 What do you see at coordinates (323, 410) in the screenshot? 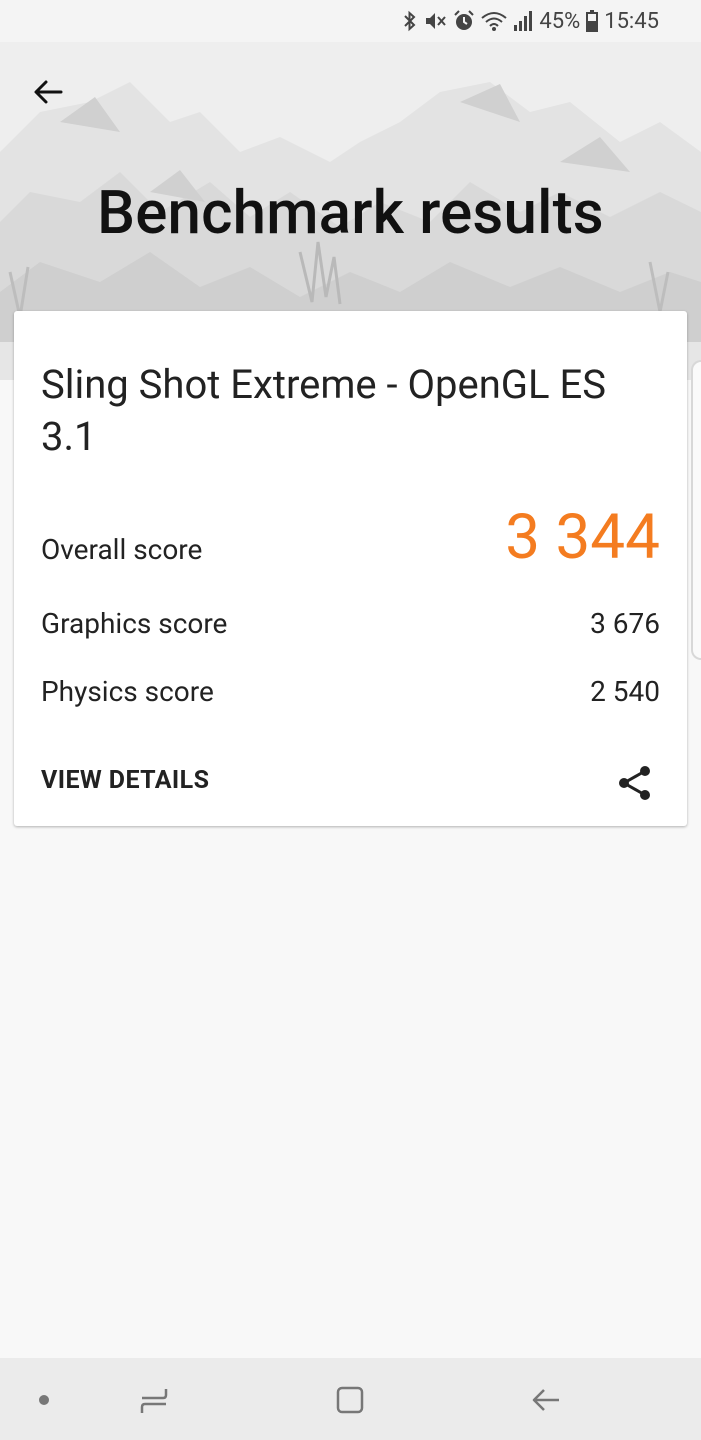
I see `test-name: Sling Shot Extreme - OpenGL ES 3.1` at bounding box center [323, 410].